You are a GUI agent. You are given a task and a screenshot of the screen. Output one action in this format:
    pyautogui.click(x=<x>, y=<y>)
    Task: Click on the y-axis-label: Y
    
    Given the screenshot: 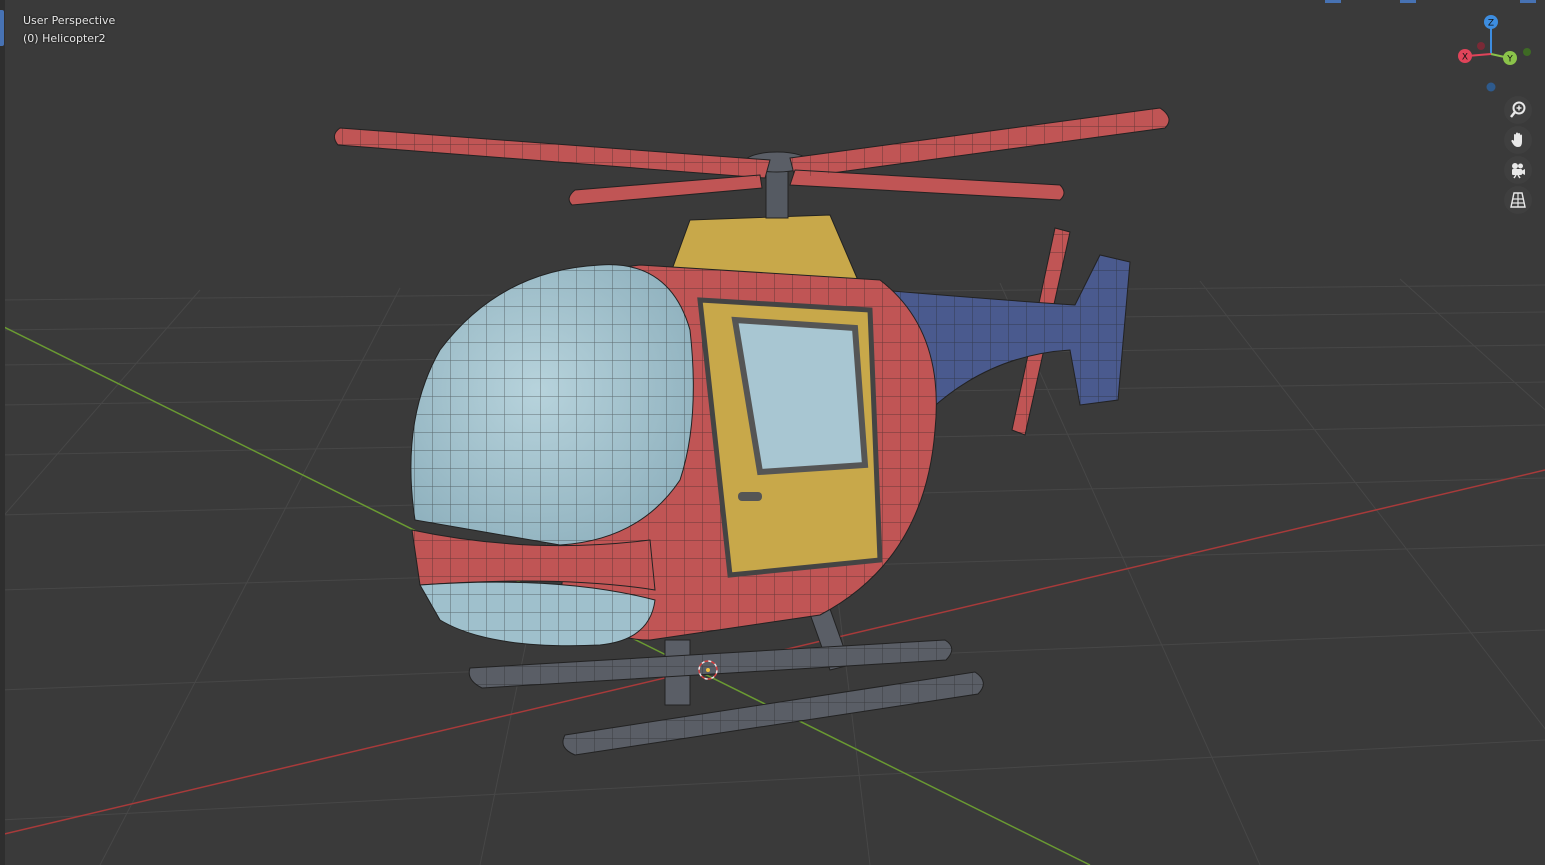 What is the action you would take?
    pyautogui.click(x=1509, y=60)
    